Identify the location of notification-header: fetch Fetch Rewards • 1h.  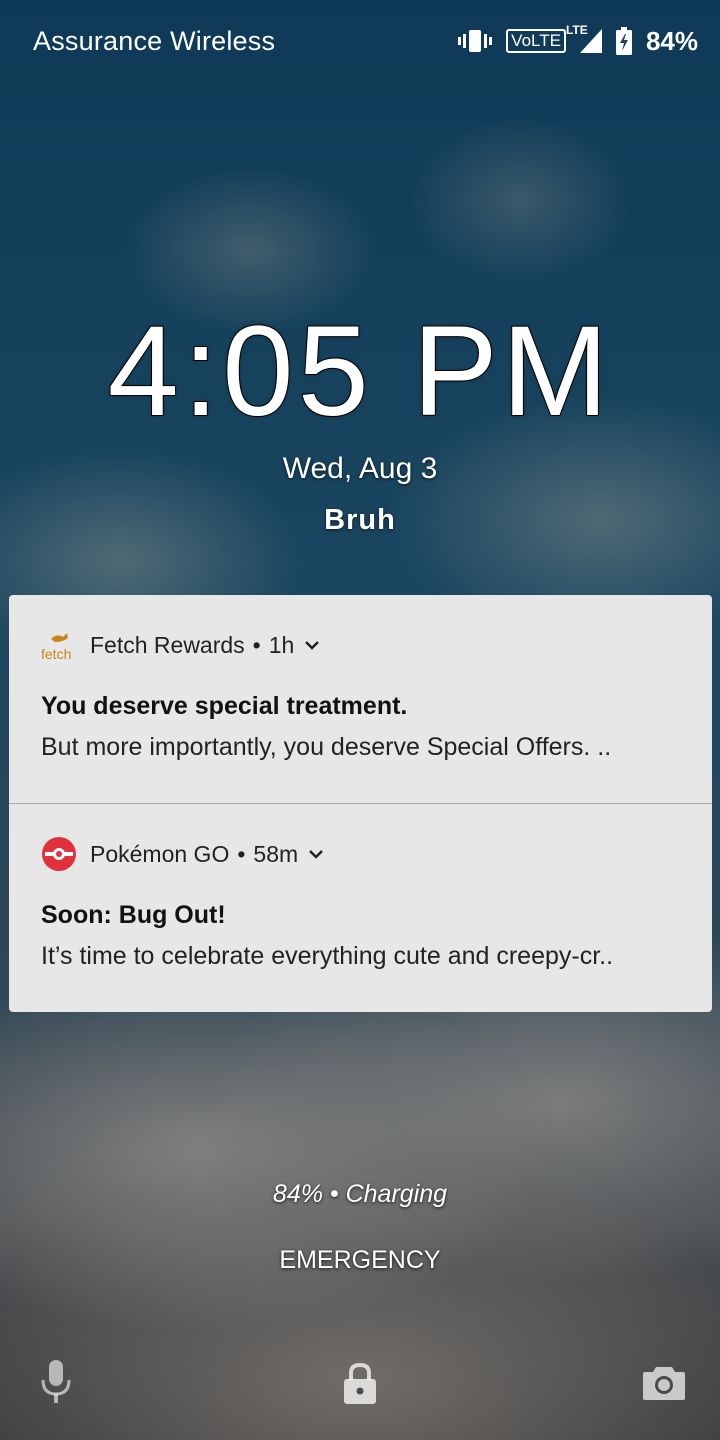
(360, 645).